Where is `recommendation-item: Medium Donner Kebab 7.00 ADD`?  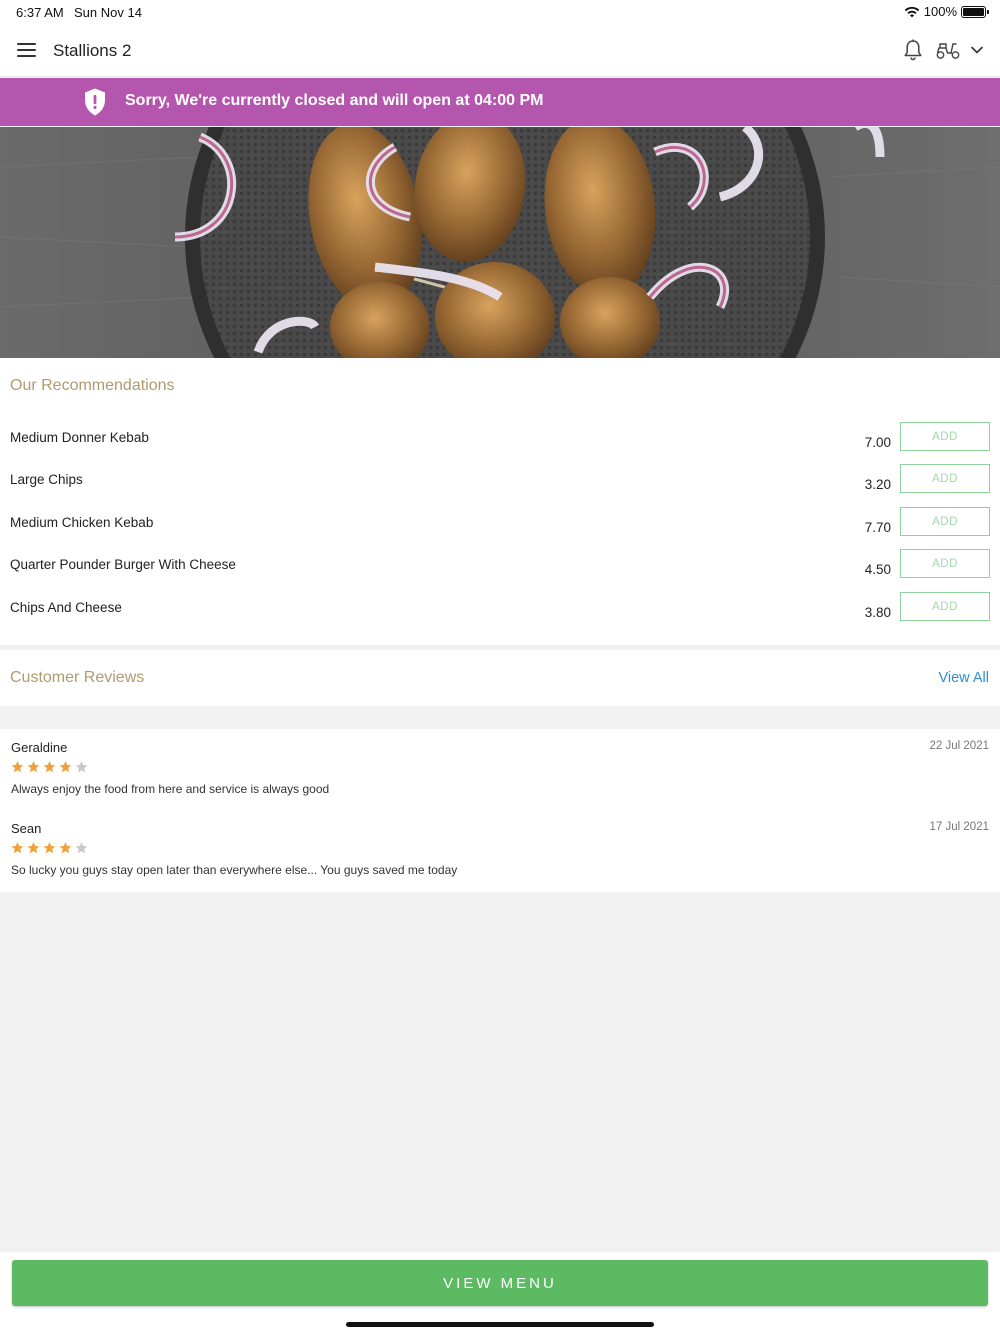 recommendation-item: Medium Donner Kebab 7.00 ADD is located at coordinates (500, 447).